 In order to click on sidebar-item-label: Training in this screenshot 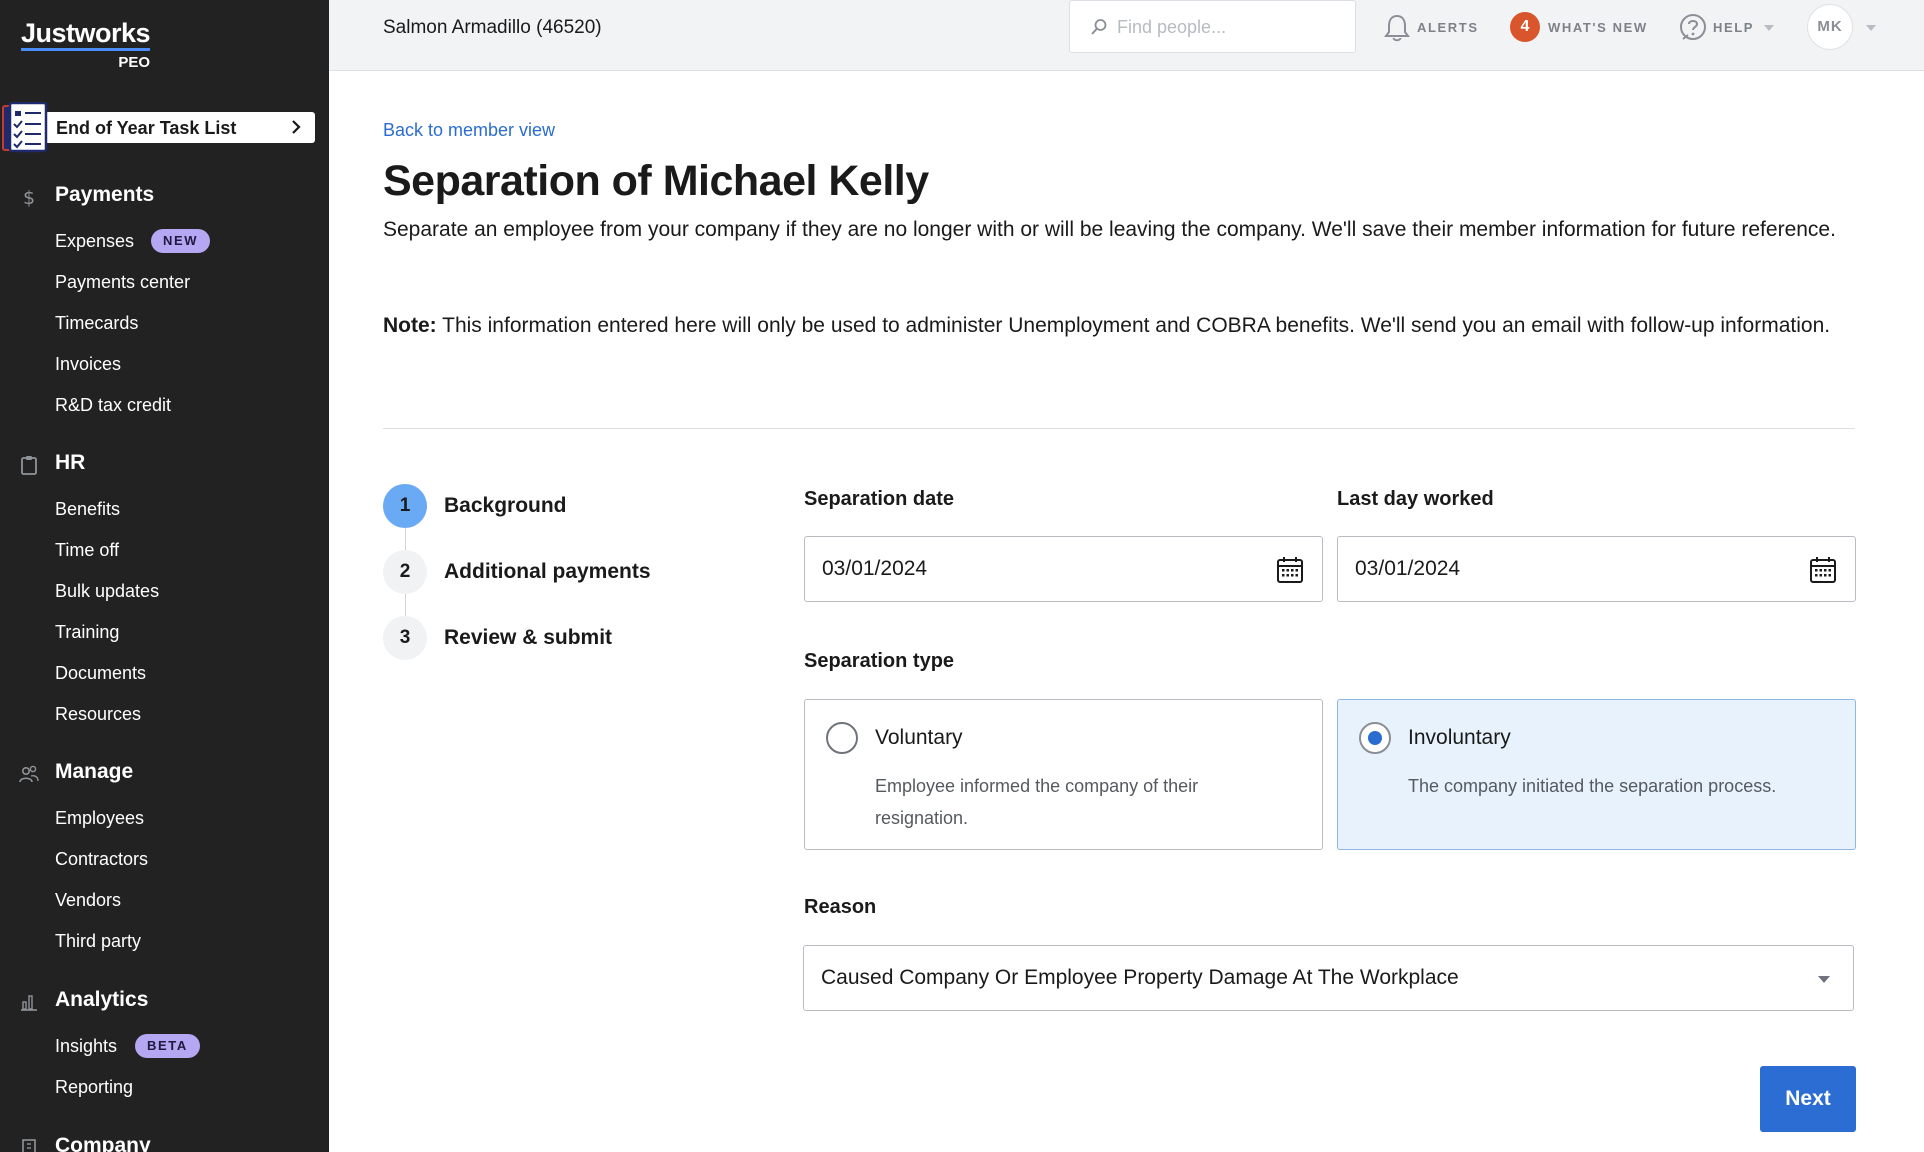, I will do `click(87, 632)`.